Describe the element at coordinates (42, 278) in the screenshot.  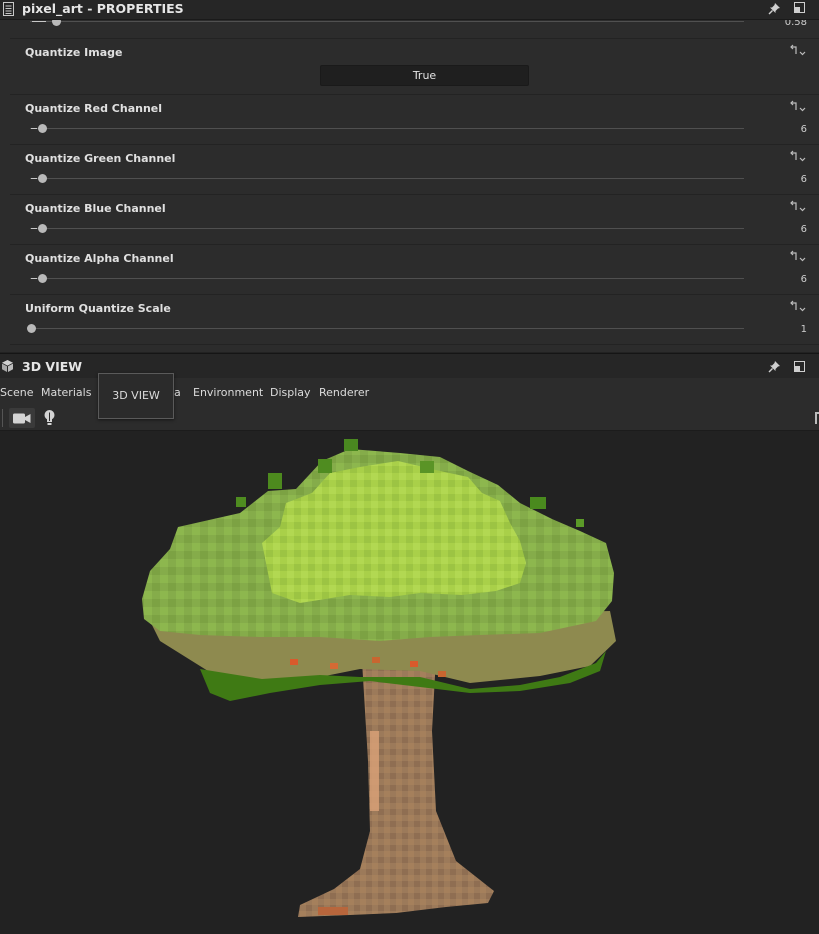
I see `quantize-alpha-thumb` at that location.